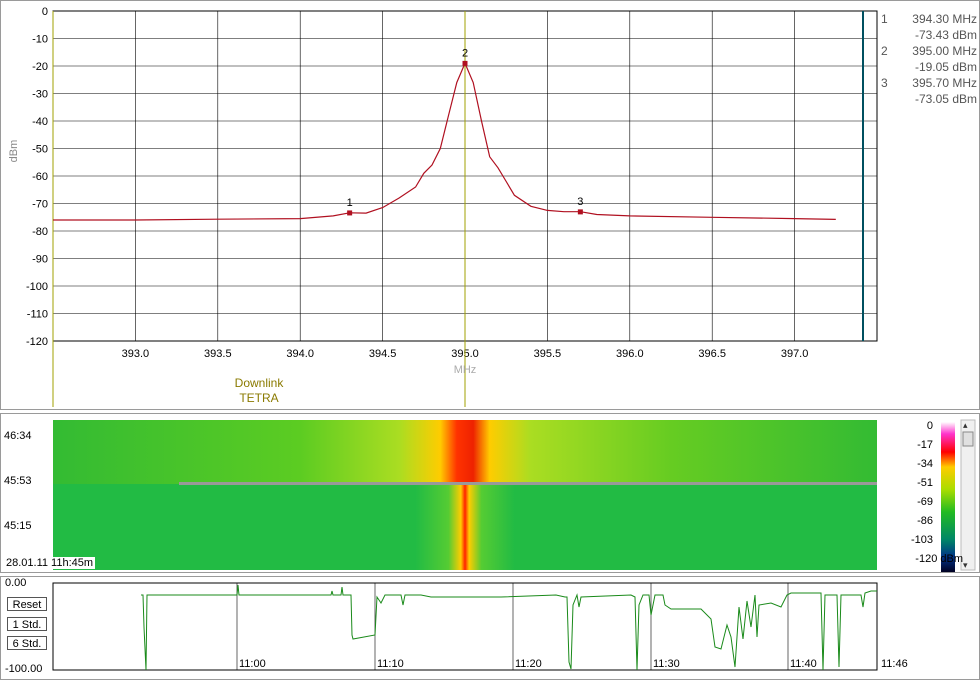 The width and height of the screenshot is (980, 680). What do you see at coordinates (390, 664) in the screenshot?
I see `history-time-label: 11:10` at bounding box center [390, 664].